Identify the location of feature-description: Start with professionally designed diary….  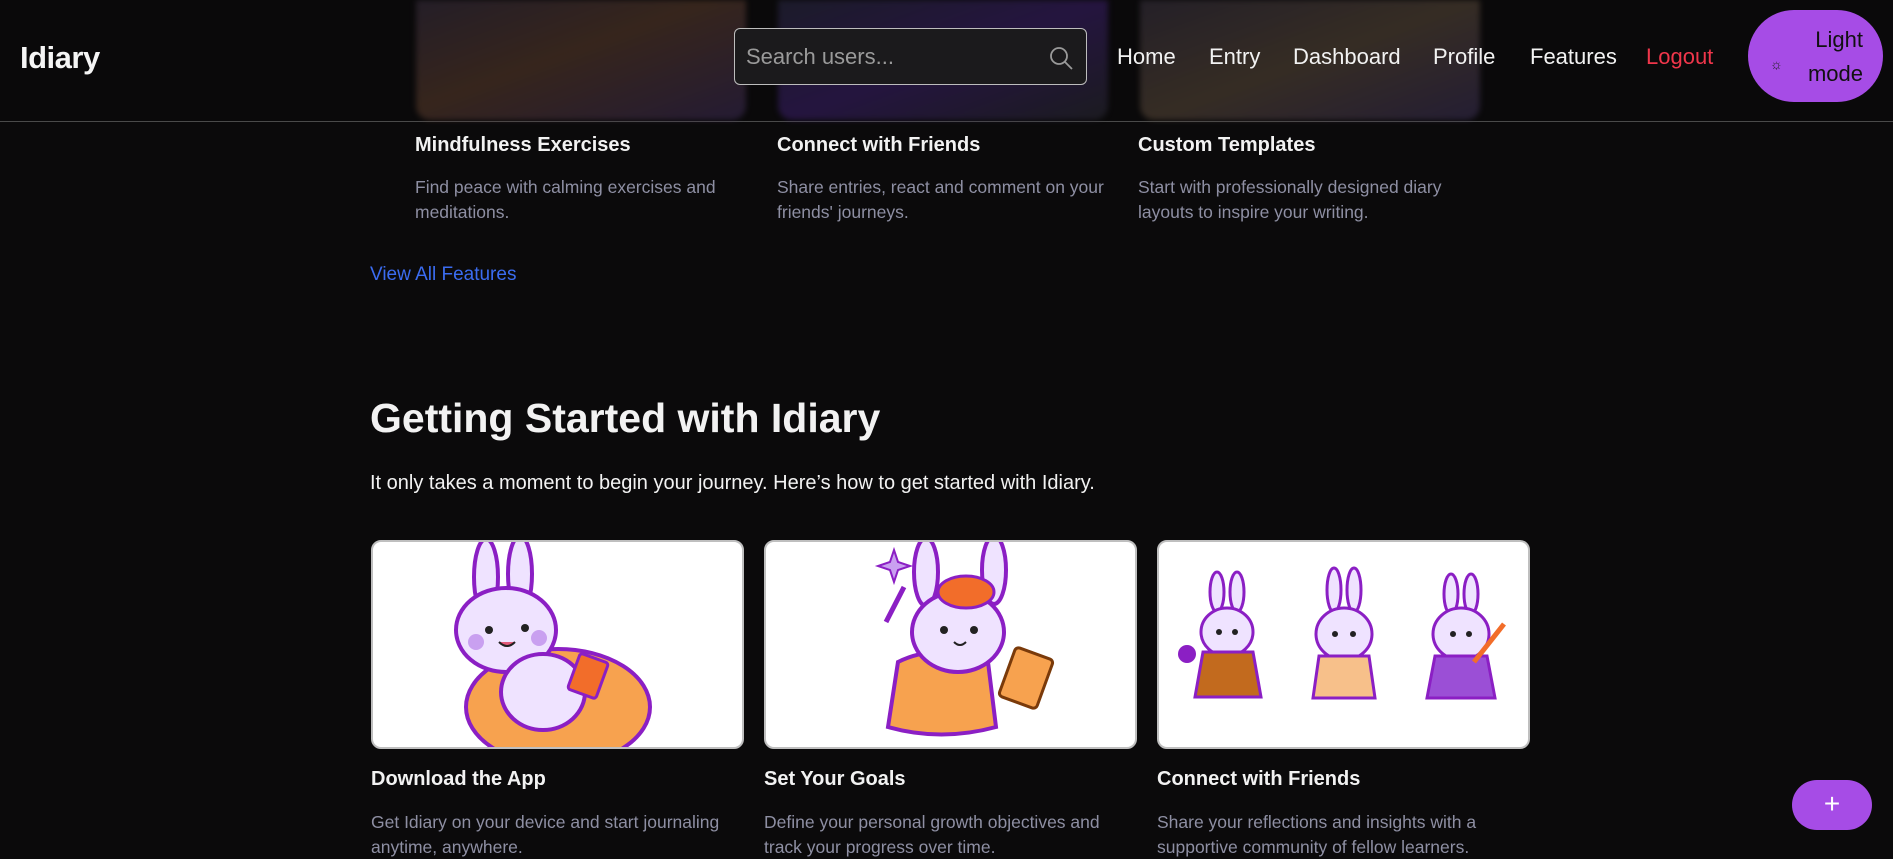
(1290, 199).